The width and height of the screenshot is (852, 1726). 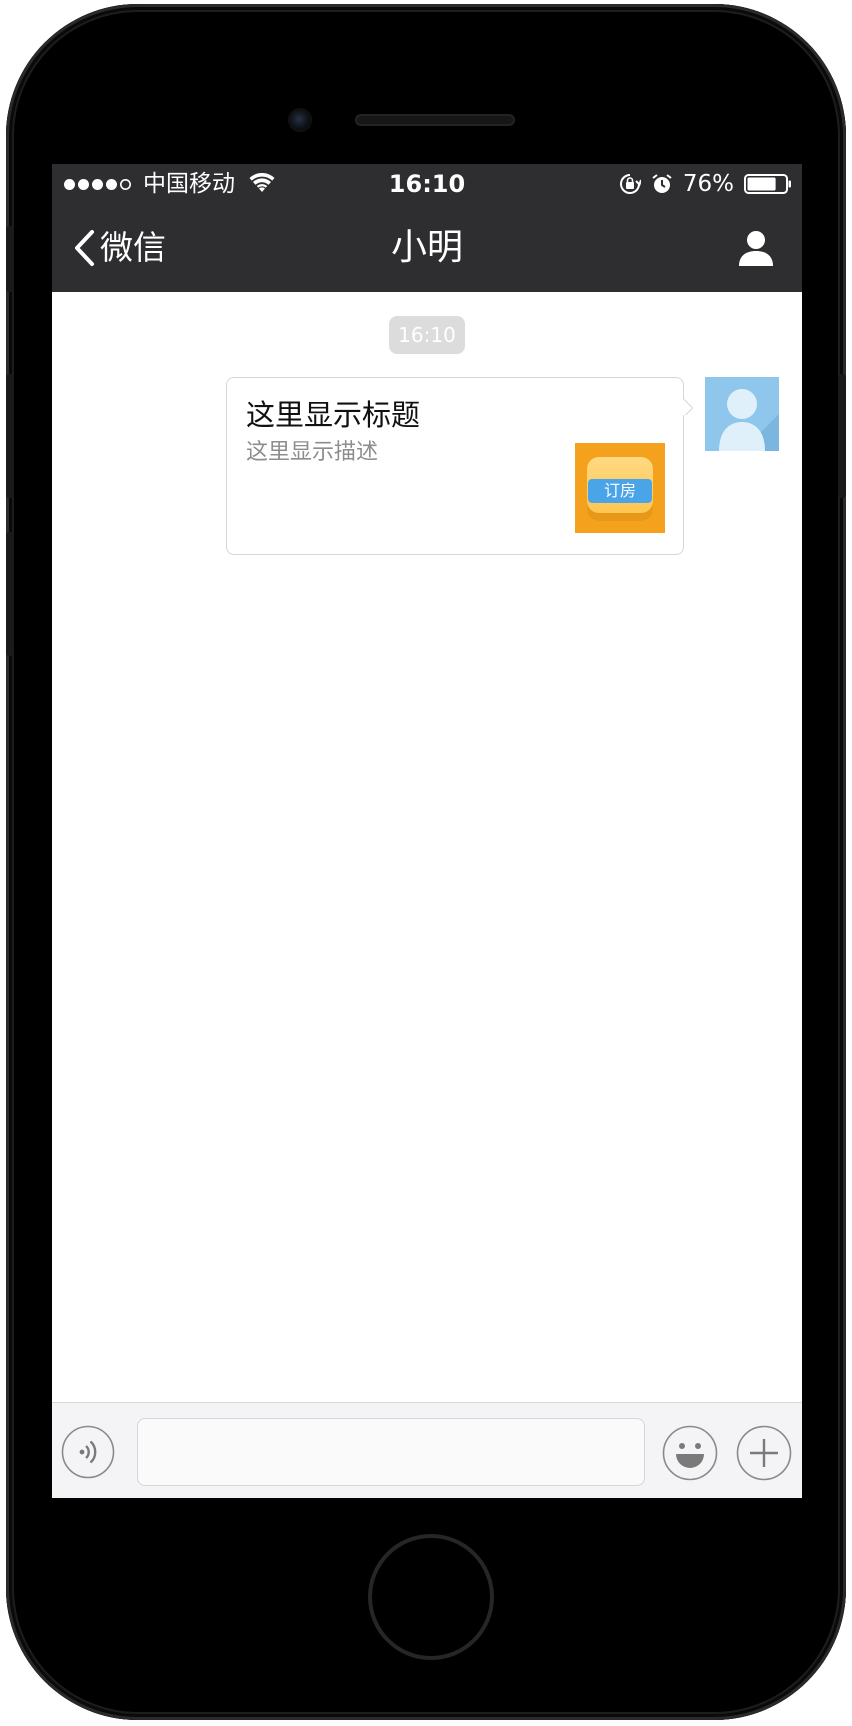 I want to click on back-button-label: 微信, so click(x=133, y=247).